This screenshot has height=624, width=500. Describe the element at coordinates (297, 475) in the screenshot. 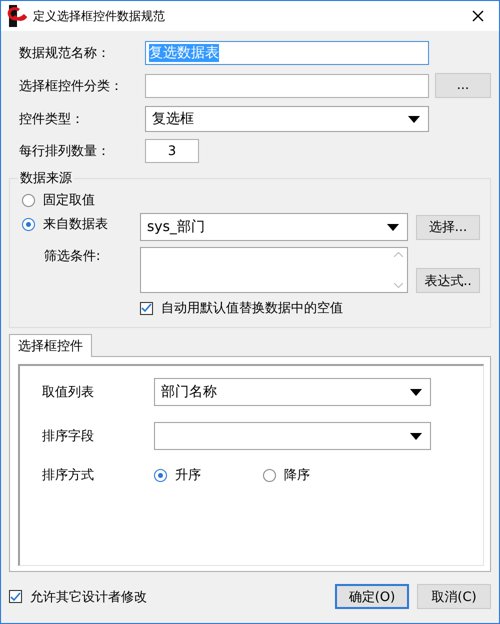

I see `radio-label: 降序` at that location.